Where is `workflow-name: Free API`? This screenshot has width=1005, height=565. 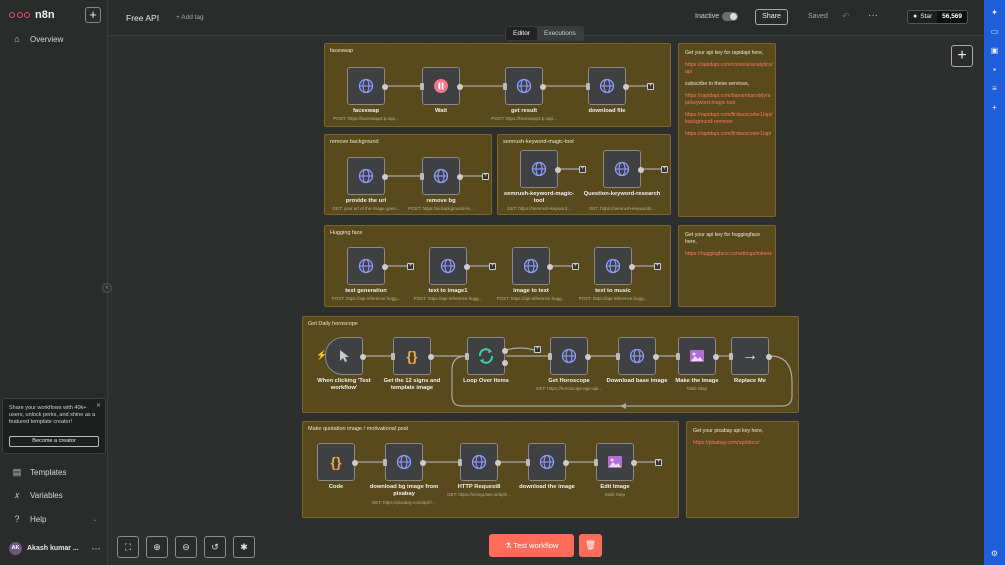
workflow-name: Free API is located at coordinates (142, 18).